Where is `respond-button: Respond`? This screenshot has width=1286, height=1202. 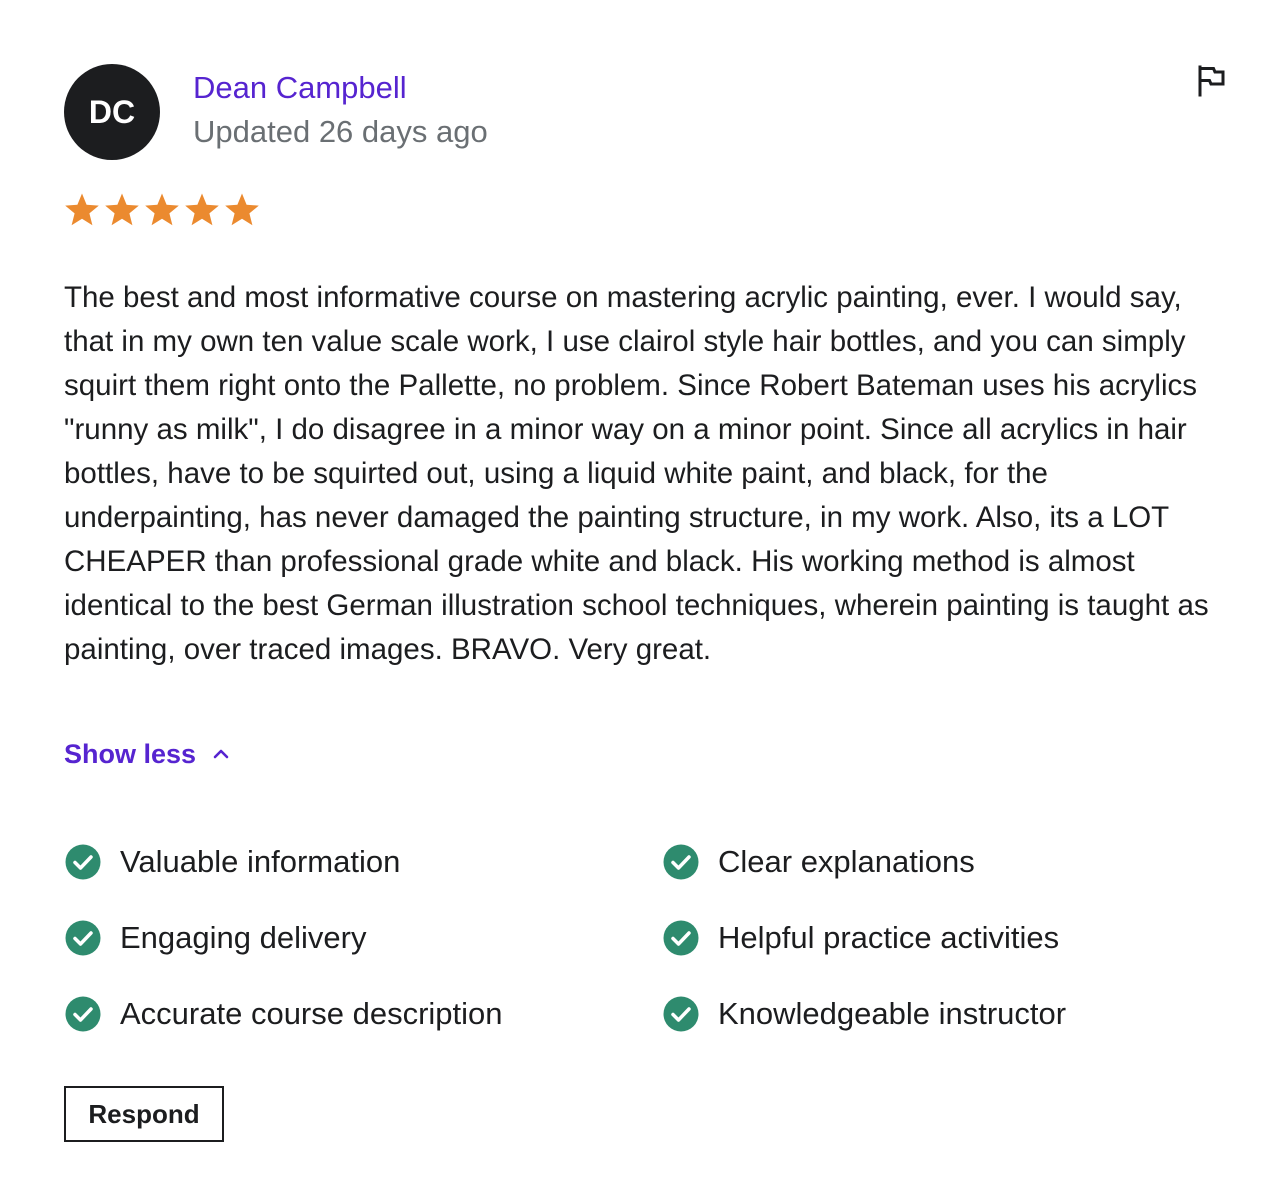 respond-button: Respond is located at coordinates (144, 1114).